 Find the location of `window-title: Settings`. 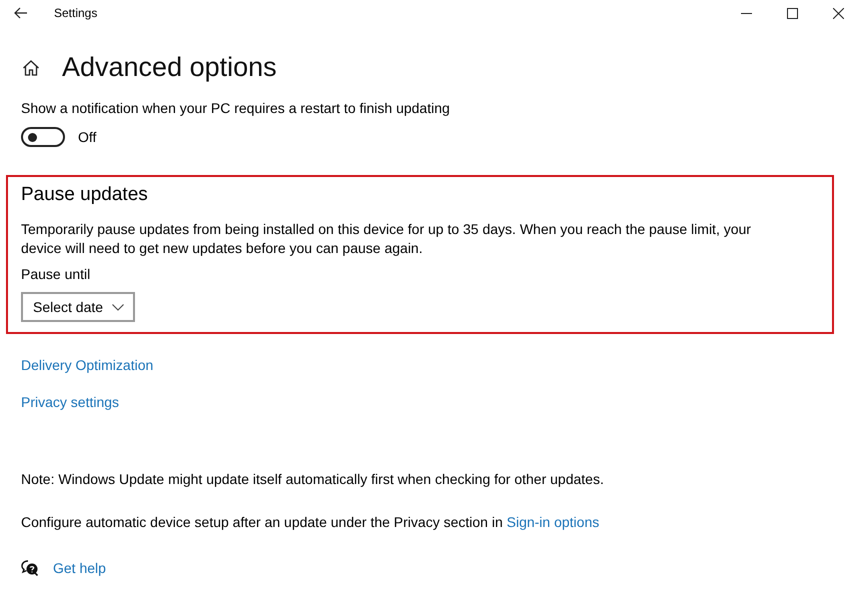

window-title: Settings is located at coordinates (76, 13).